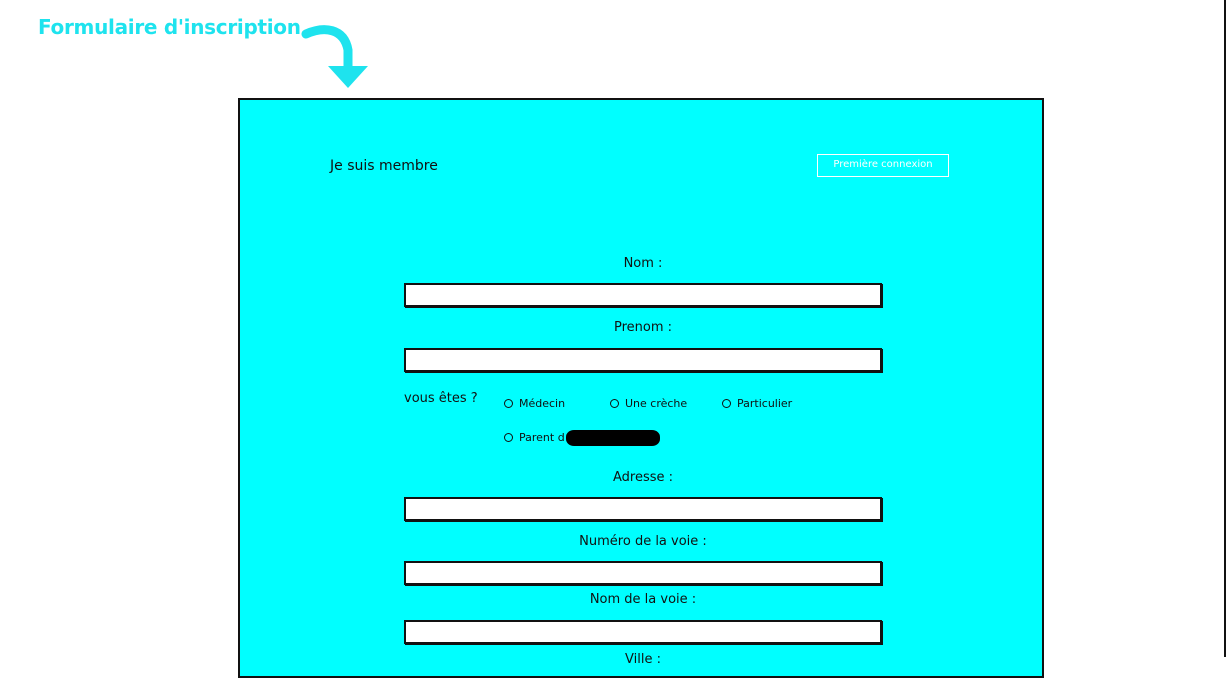 The width and height of the screenshot is (1228, 678). What do you see at coordinates (643, 573) in the screenshot?
I see `numero-voie-field` at bounding box center [643, 573].